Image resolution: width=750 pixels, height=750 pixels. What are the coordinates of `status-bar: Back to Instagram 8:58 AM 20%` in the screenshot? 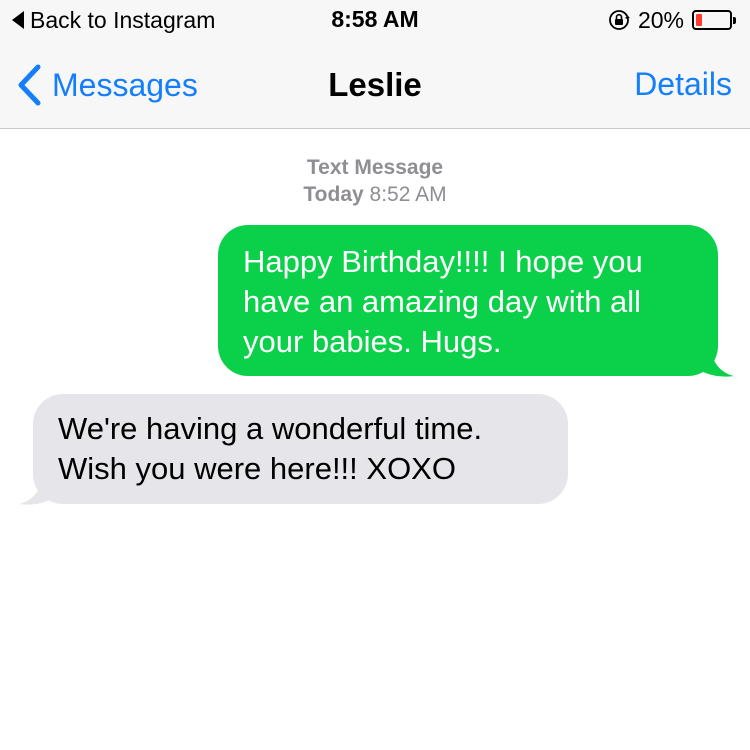 It's located at (375, 20).